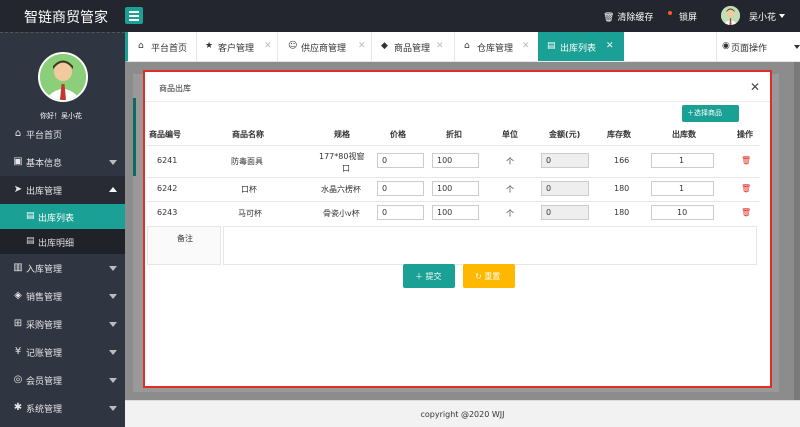 This screenshot has height=427, width=800. I want to click on list-icon: ▤, so click(30, 241).